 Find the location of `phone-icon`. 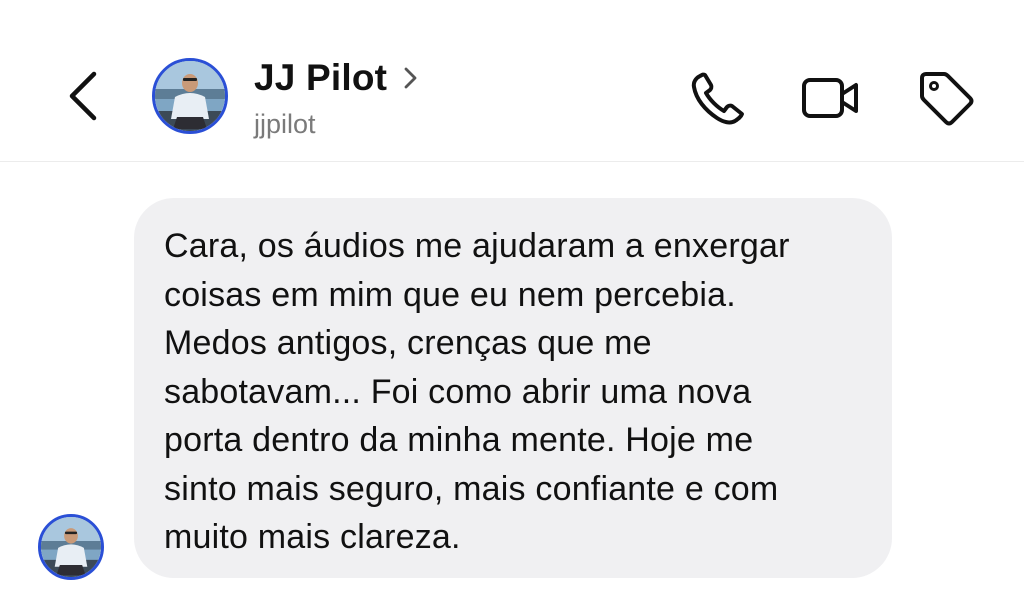

phone-icon is located at coordinates (717, 98).